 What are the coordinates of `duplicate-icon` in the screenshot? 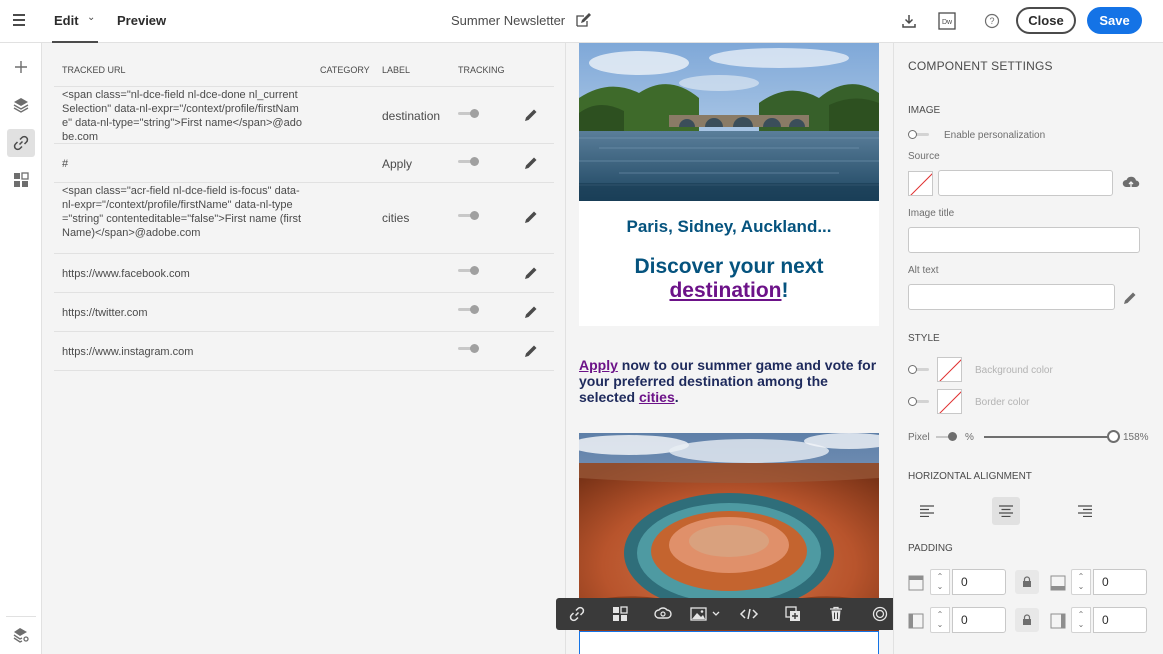 It's located at (793, 614).